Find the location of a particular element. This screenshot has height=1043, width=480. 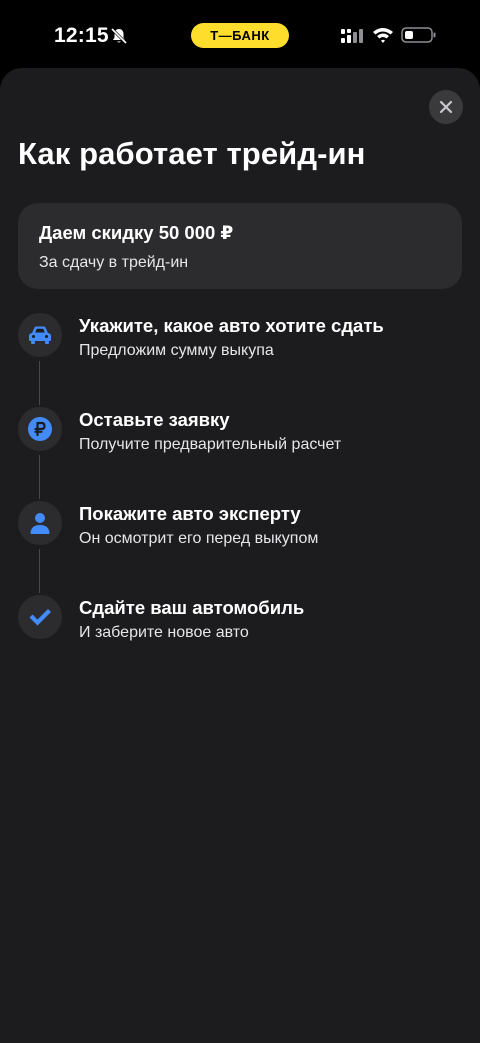

step-subtitle: И заберите новое авто is located at coordinates (164, 632).